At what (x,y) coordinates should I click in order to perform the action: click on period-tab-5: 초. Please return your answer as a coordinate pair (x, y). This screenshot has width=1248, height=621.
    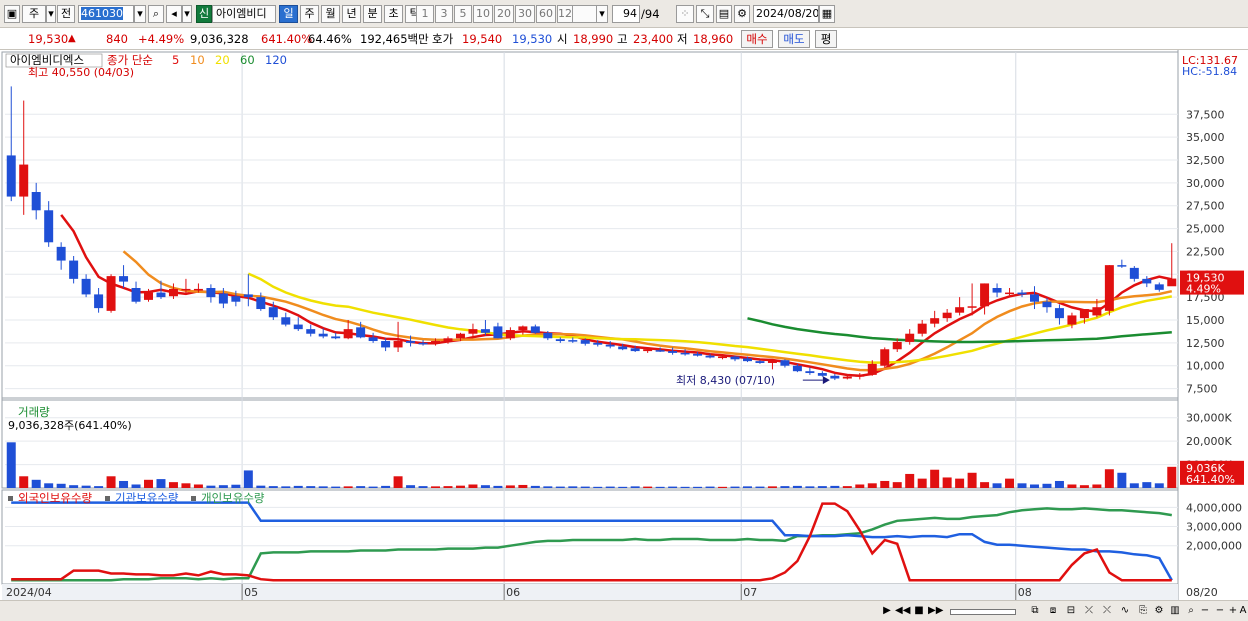
    Looking at the image, I should click on (393, 14).